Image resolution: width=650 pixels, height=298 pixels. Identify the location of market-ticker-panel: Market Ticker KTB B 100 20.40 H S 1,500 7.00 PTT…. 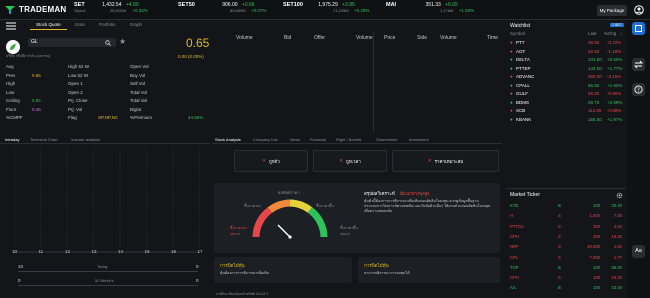
(566, 243).